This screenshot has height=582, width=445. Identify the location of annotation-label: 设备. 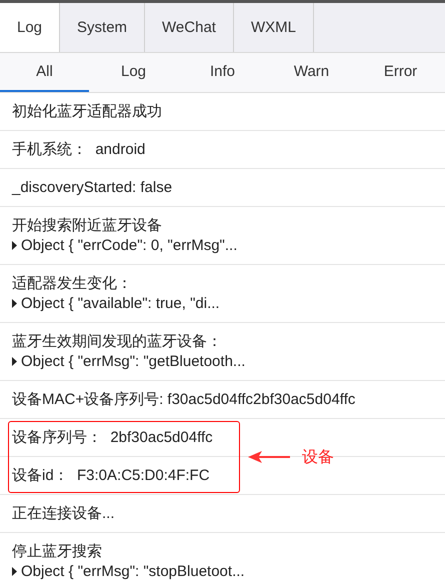
(318, 458).